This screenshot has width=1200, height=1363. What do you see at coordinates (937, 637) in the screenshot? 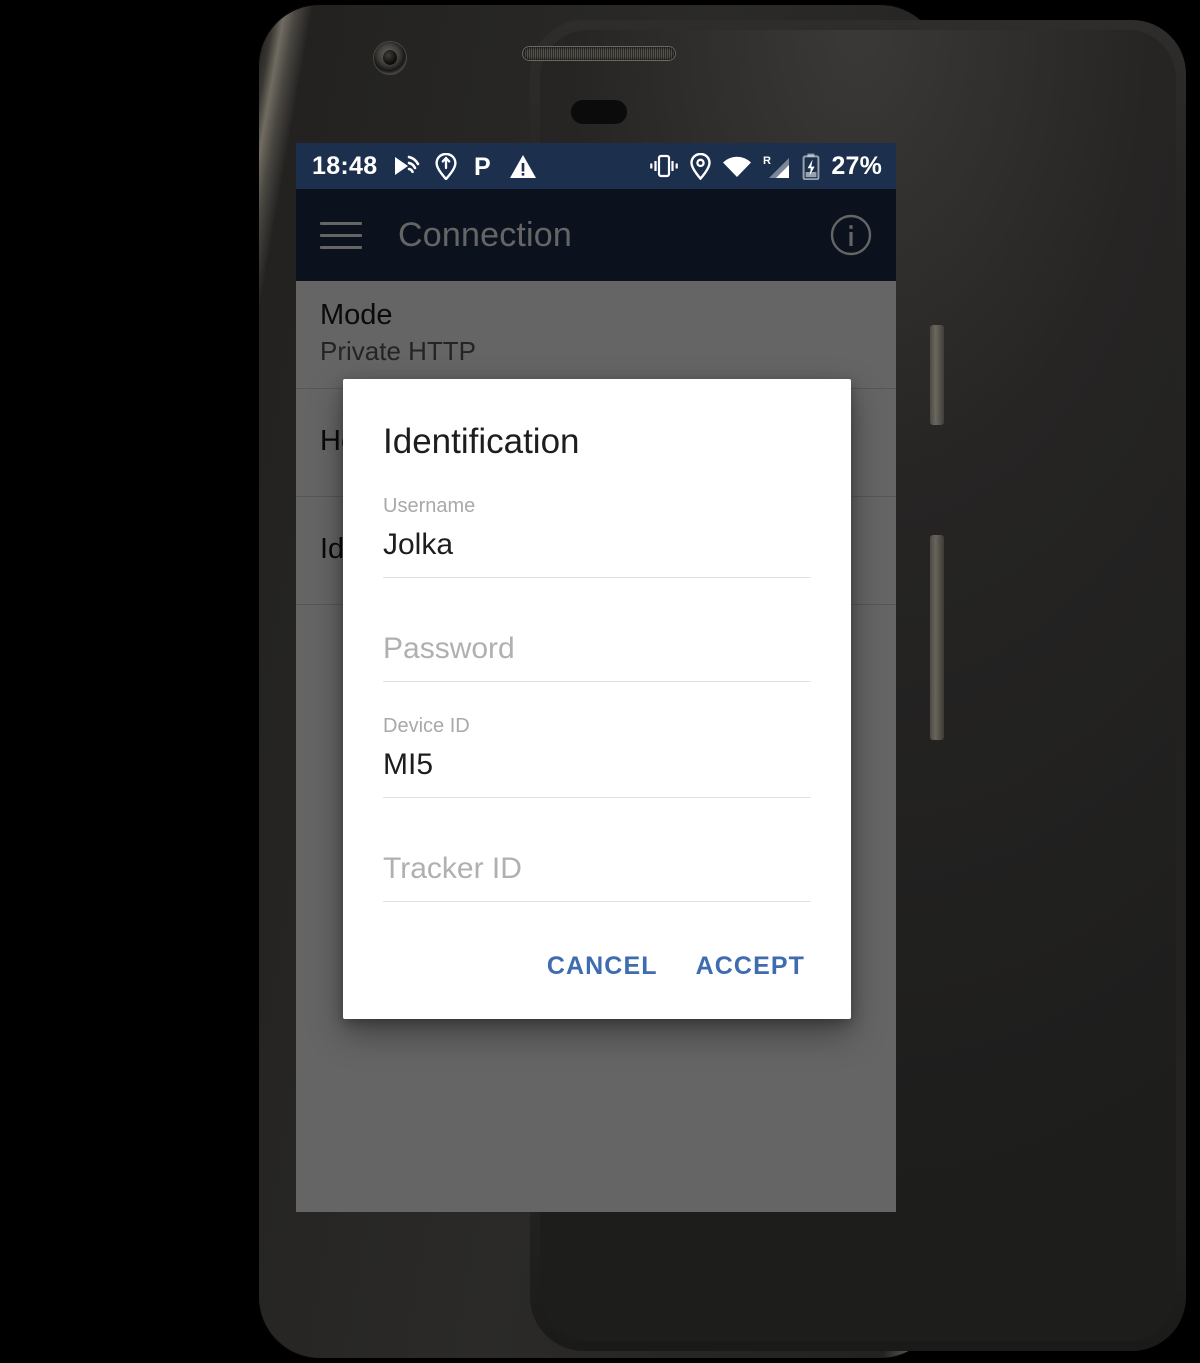
I see `volume-rocker` at bounding box center [937, 637].